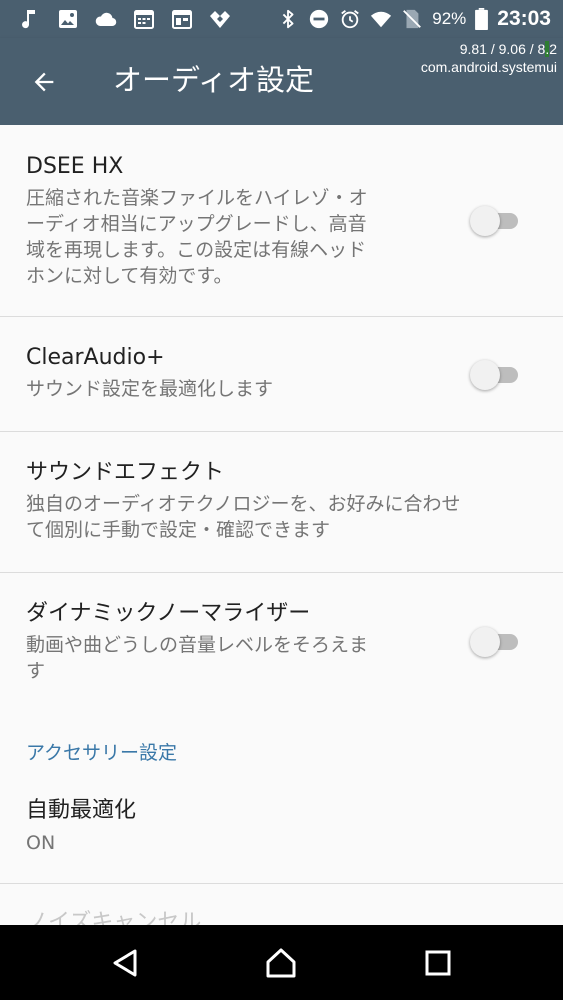 The width and height of the screenshot is (563, 1000). I want to click on pref-summary-line: て個別に手動で設定・確認できます, so click(178, 530).